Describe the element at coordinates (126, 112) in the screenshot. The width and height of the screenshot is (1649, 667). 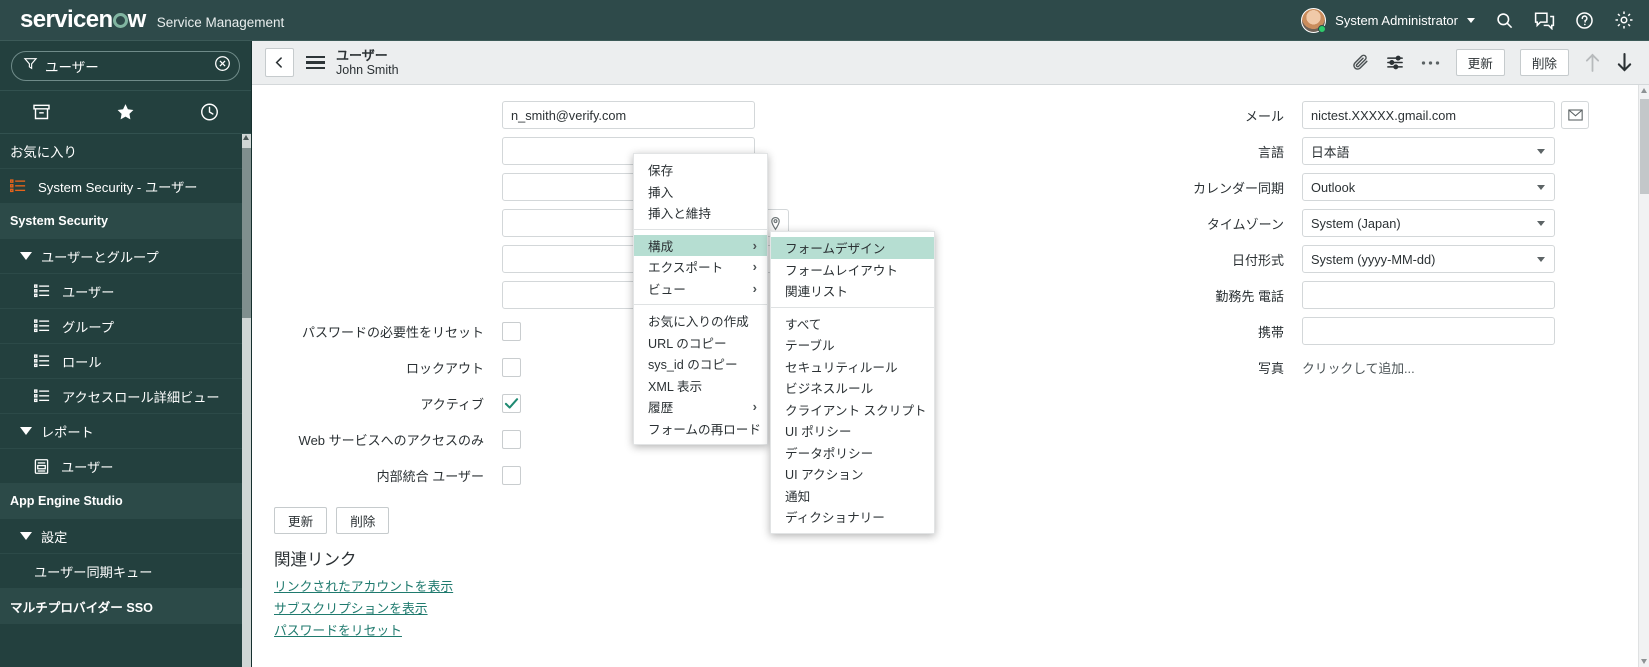
I see `favorites-tab` at that location.